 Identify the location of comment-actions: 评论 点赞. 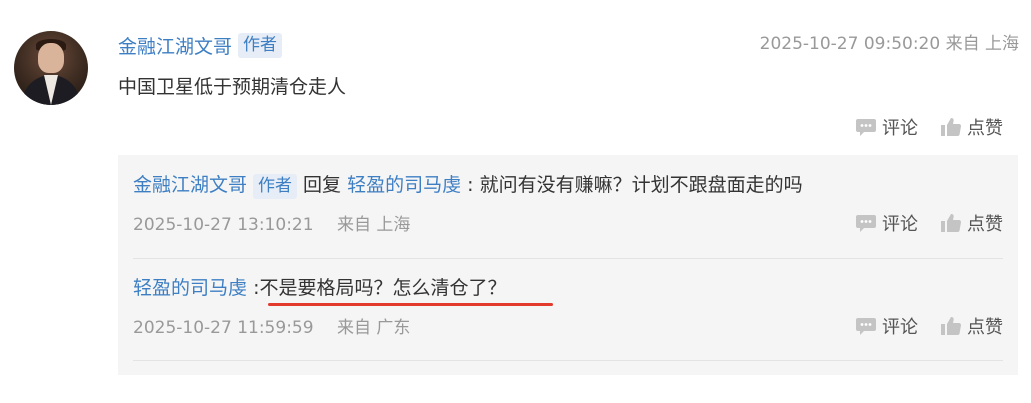
(918, 127).